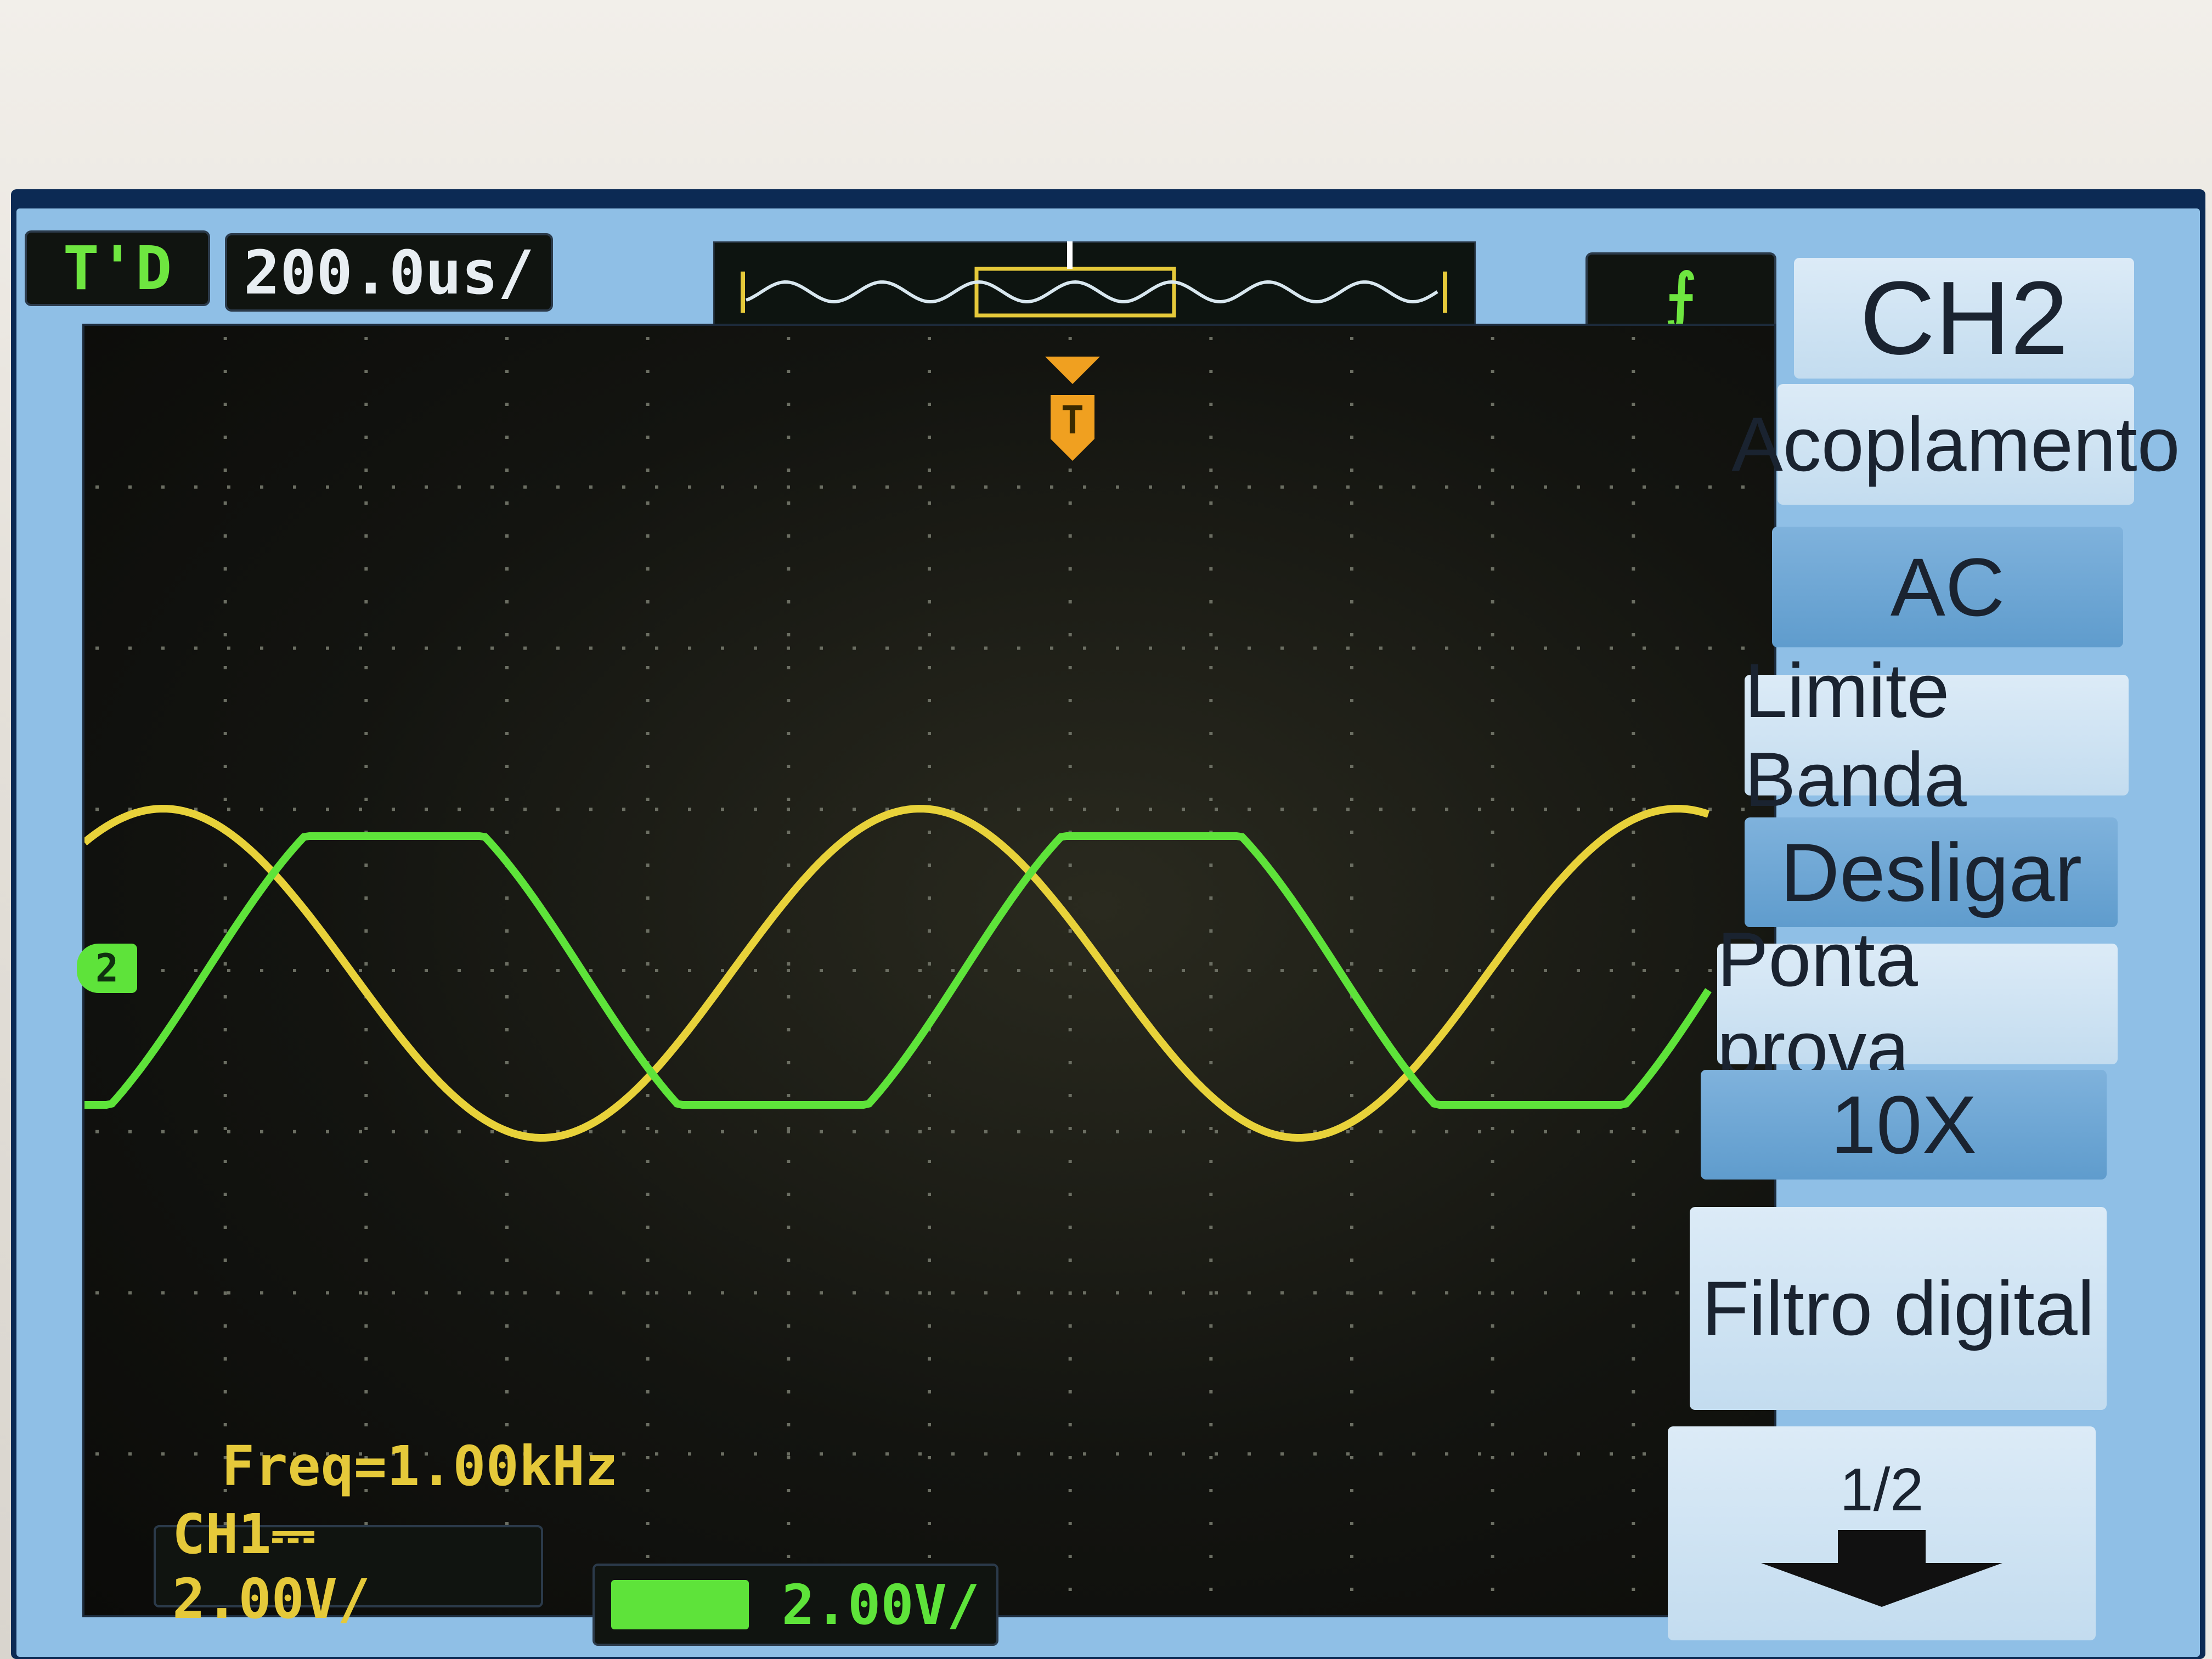 The image size is (2212, 1659). I want to click on coupling-value: AC, so click(1947, 587).